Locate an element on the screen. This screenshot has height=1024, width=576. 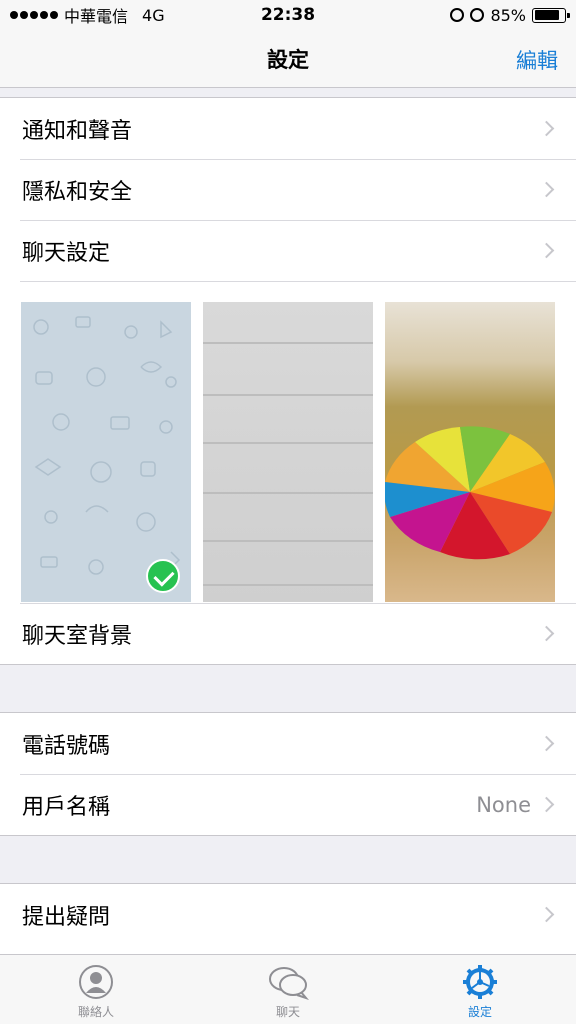
edit-button: 編輯 is located at coordinates (537, 60).